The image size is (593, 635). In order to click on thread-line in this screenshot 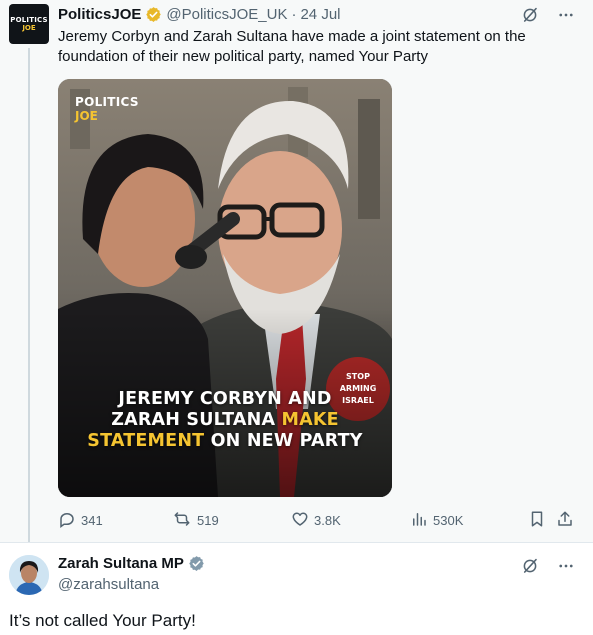, I will do `click(29, 295)`.